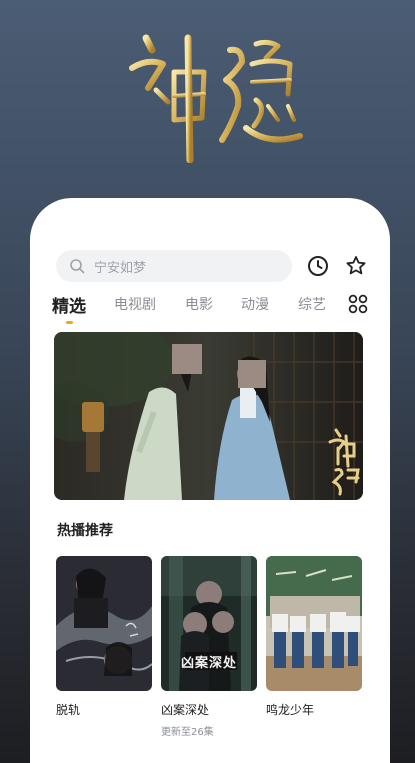  I want to click on hot-recommendations-title: 热播推荐, so click(85, 531).